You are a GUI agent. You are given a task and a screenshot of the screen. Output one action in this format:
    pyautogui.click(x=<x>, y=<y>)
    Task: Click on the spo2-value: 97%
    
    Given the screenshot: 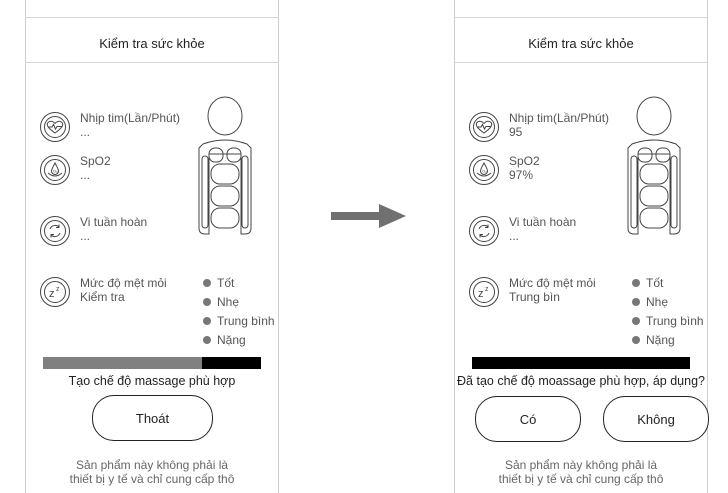 What is the action you would take?
    pyautogui.click(x=521, y=175)
    